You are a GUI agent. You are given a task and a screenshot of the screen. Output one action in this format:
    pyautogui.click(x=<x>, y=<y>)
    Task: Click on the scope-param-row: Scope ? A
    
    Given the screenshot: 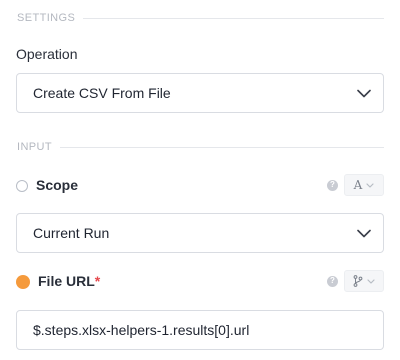 What is the action you would take?
    pyautogui.click(x=200, y=185)
    